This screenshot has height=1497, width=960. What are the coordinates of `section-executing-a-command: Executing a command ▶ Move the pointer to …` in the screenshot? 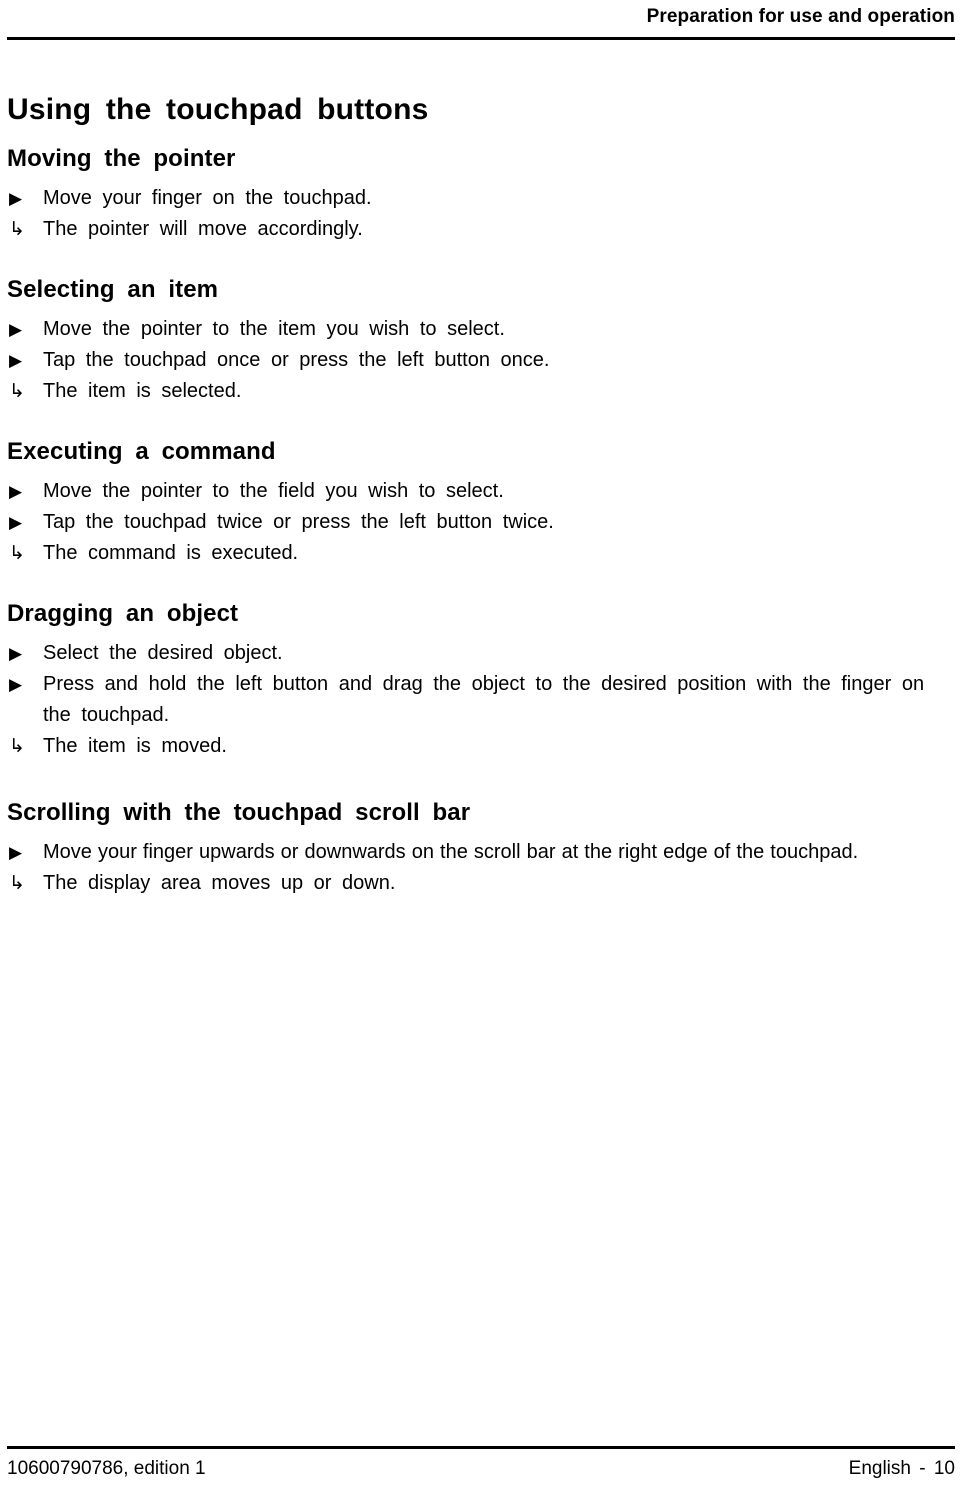 It's located at (481, 503).